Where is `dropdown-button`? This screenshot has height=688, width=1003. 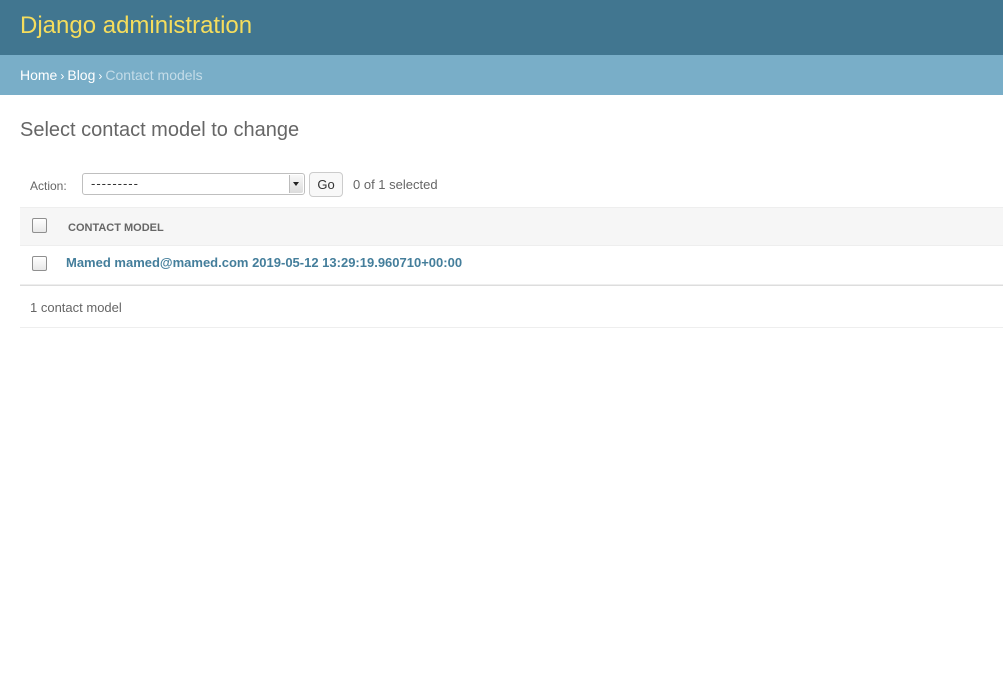 dropdown-button is located at coordinates (296, 184).